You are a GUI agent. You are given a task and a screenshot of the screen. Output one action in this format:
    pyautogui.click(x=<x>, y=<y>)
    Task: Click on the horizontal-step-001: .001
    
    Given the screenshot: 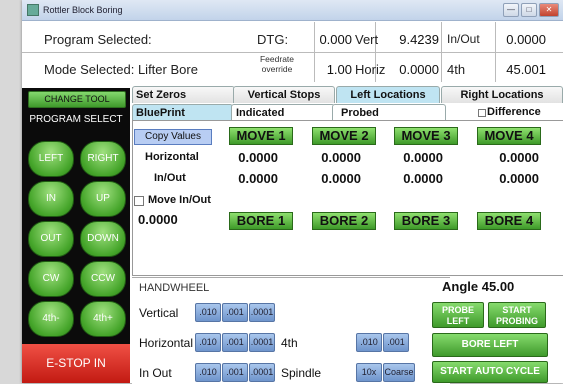 What is the action you would take?
    pyautogui.click(x=235, y=342)
    